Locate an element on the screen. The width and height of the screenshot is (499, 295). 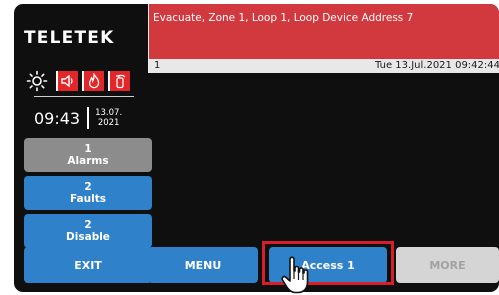
faults-button: 2 Faults is located at coordinates (88, 193).